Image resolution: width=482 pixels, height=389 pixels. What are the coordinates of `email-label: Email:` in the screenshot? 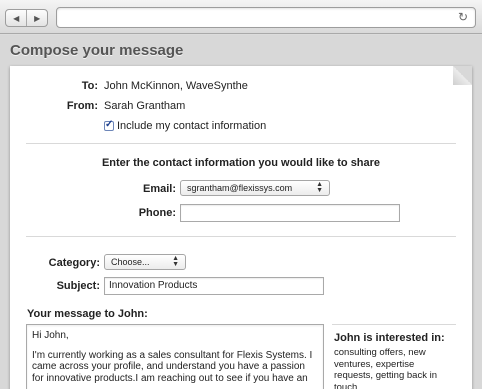 It's located at (159, 189).